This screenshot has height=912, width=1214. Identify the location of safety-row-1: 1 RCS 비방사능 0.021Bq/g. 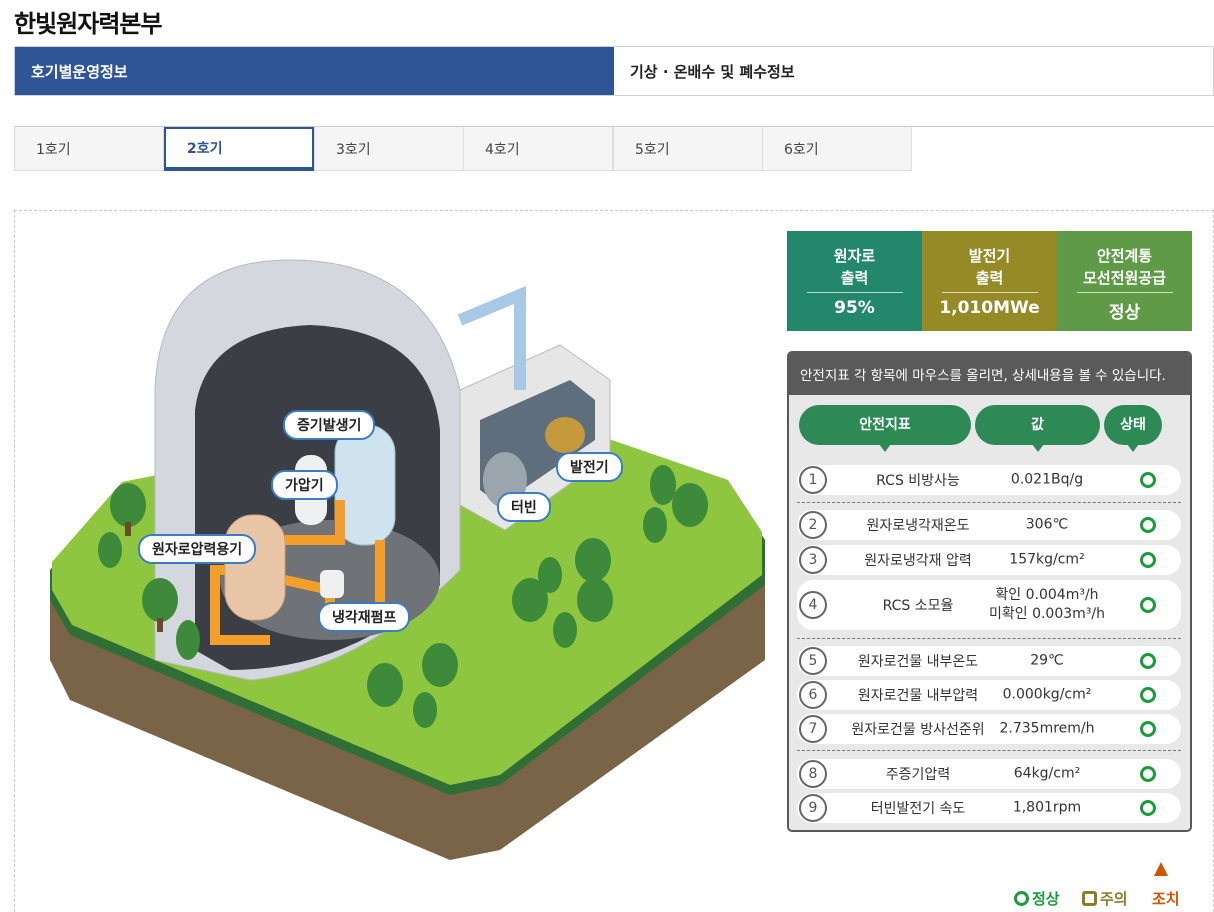
(989, 480).